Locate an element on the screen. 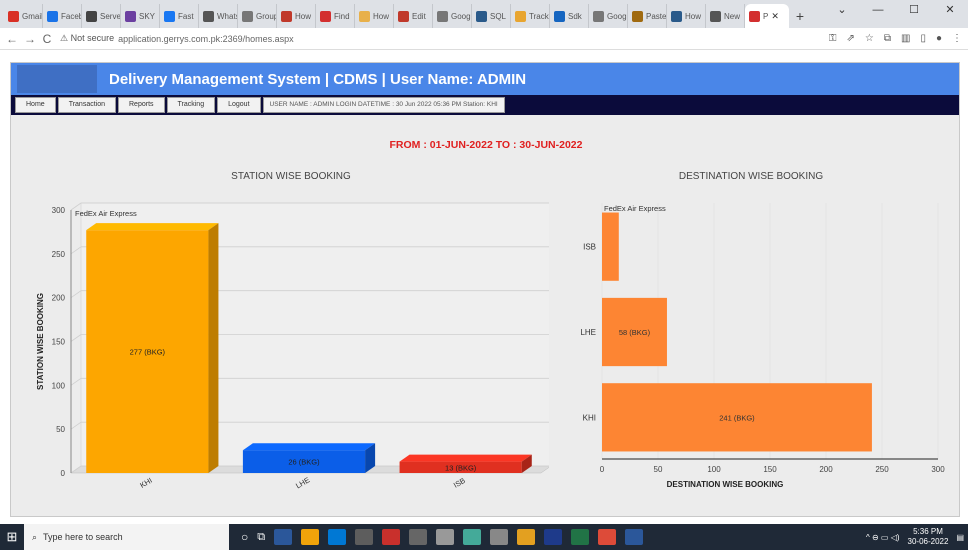 This screenshot has height=550, width=968. tab-label: Track is located at coordinates (539, 16).